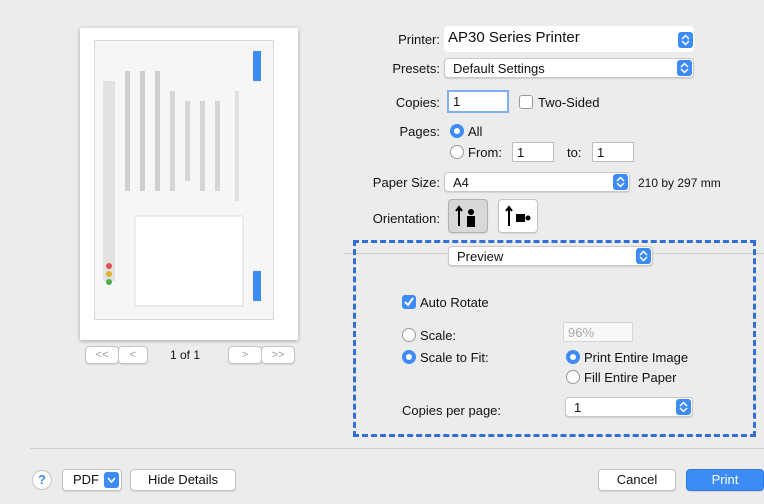 This screenshot has height=504, width=764. What do you see at coordinates (452, 410) in the screenshot?
I see `copies-per-page-label: Copies per page:` at bounding box center [452, 410].